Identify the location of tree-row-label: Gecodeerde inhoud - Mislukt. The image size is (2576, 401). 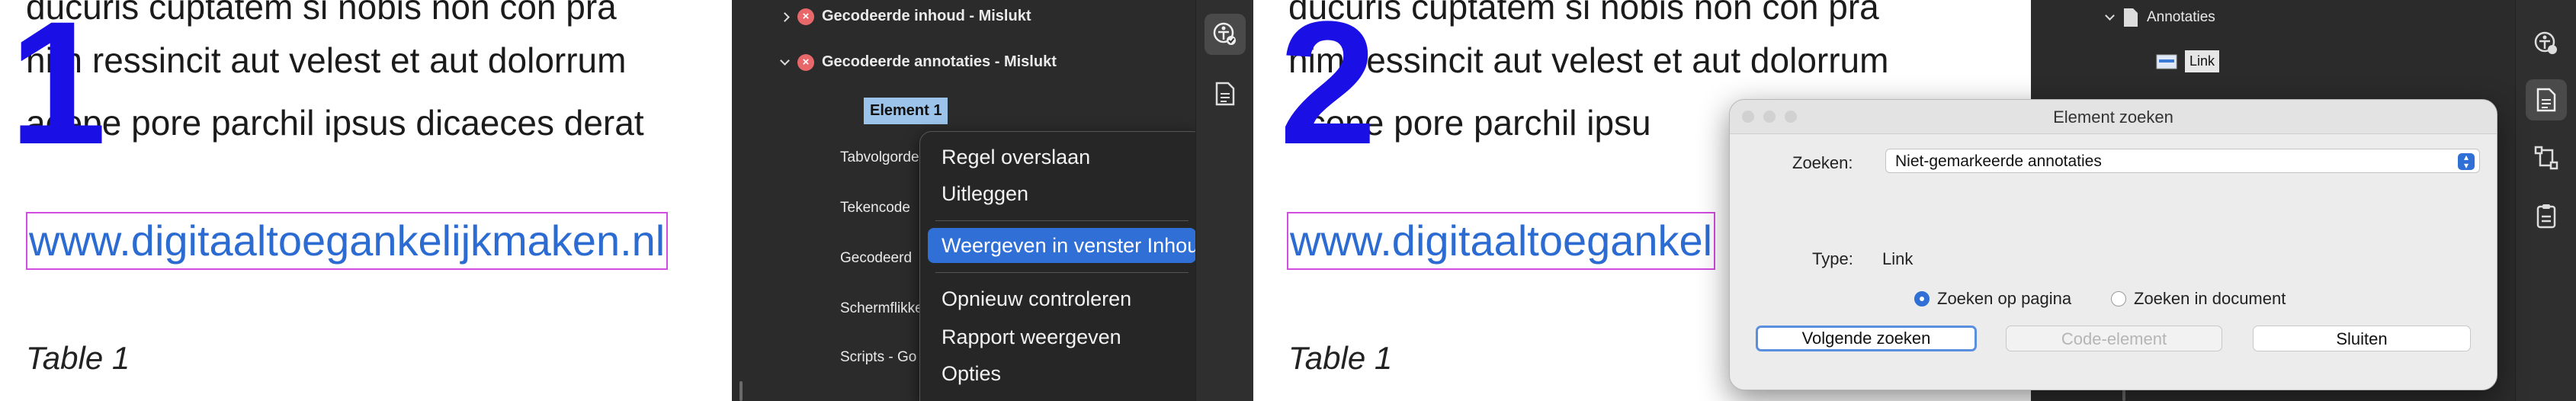
(926, 16).